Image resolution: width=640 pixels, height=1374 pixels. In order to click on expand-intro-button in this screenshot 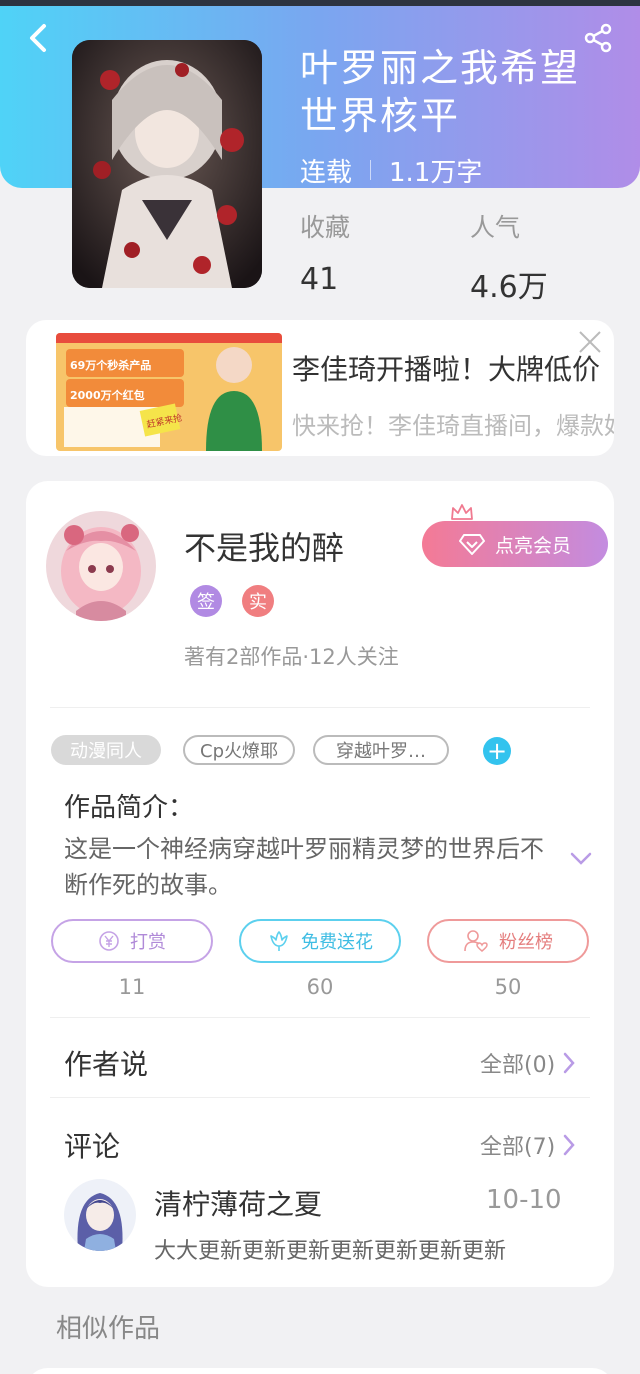, I will do `click(581, 860)`.